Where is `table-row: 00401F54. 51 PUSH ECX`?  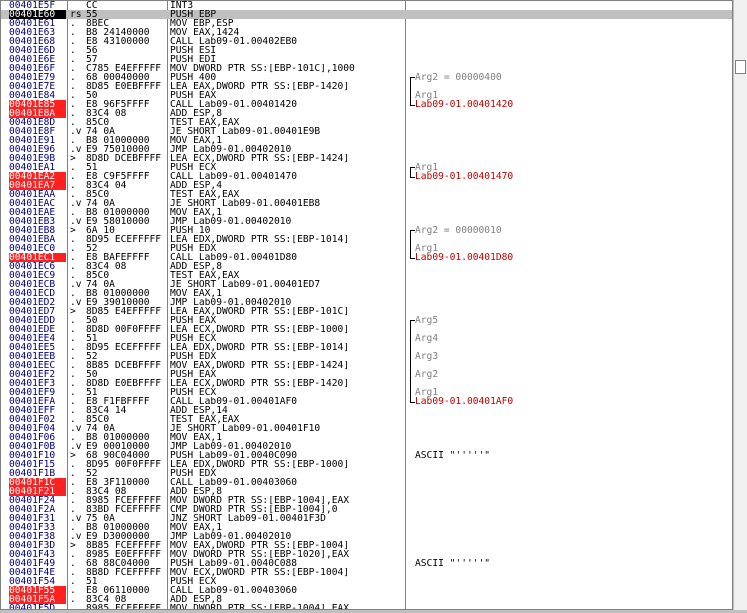
table-row: 00401F54. 51 PUSH ECX is located at coordinates (366, 582).